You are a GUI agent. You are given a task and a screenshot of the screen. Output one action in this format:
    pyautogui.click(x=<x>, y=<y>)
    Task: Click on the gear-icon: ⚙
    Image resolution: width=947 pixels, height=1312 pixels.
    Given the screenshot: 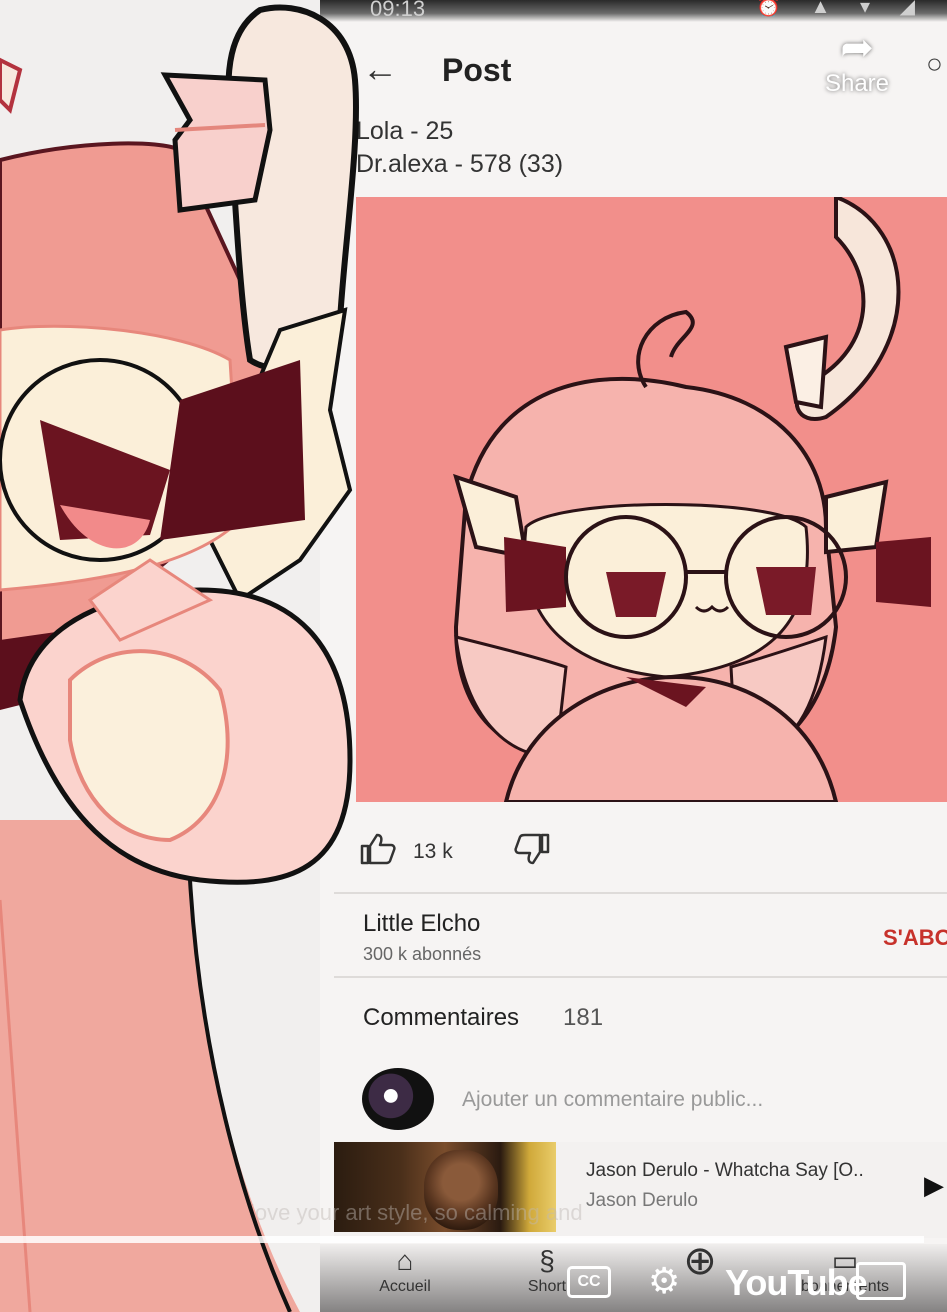 What is the action you would take?
    pyautogui.click(x=664, y=1281)
    